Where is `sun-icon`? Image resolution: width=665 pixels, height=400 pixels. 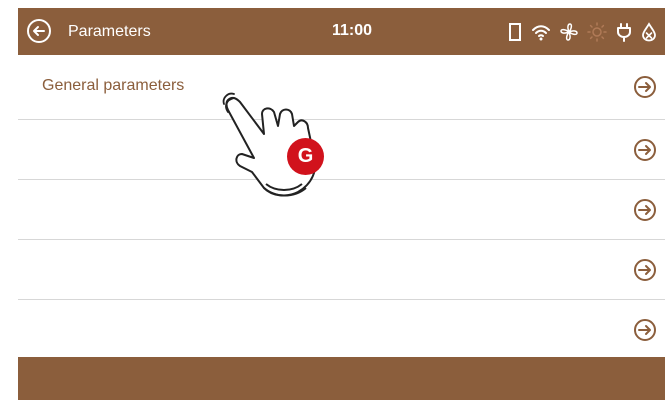
sun-icon is located at coordinates (597, 32).